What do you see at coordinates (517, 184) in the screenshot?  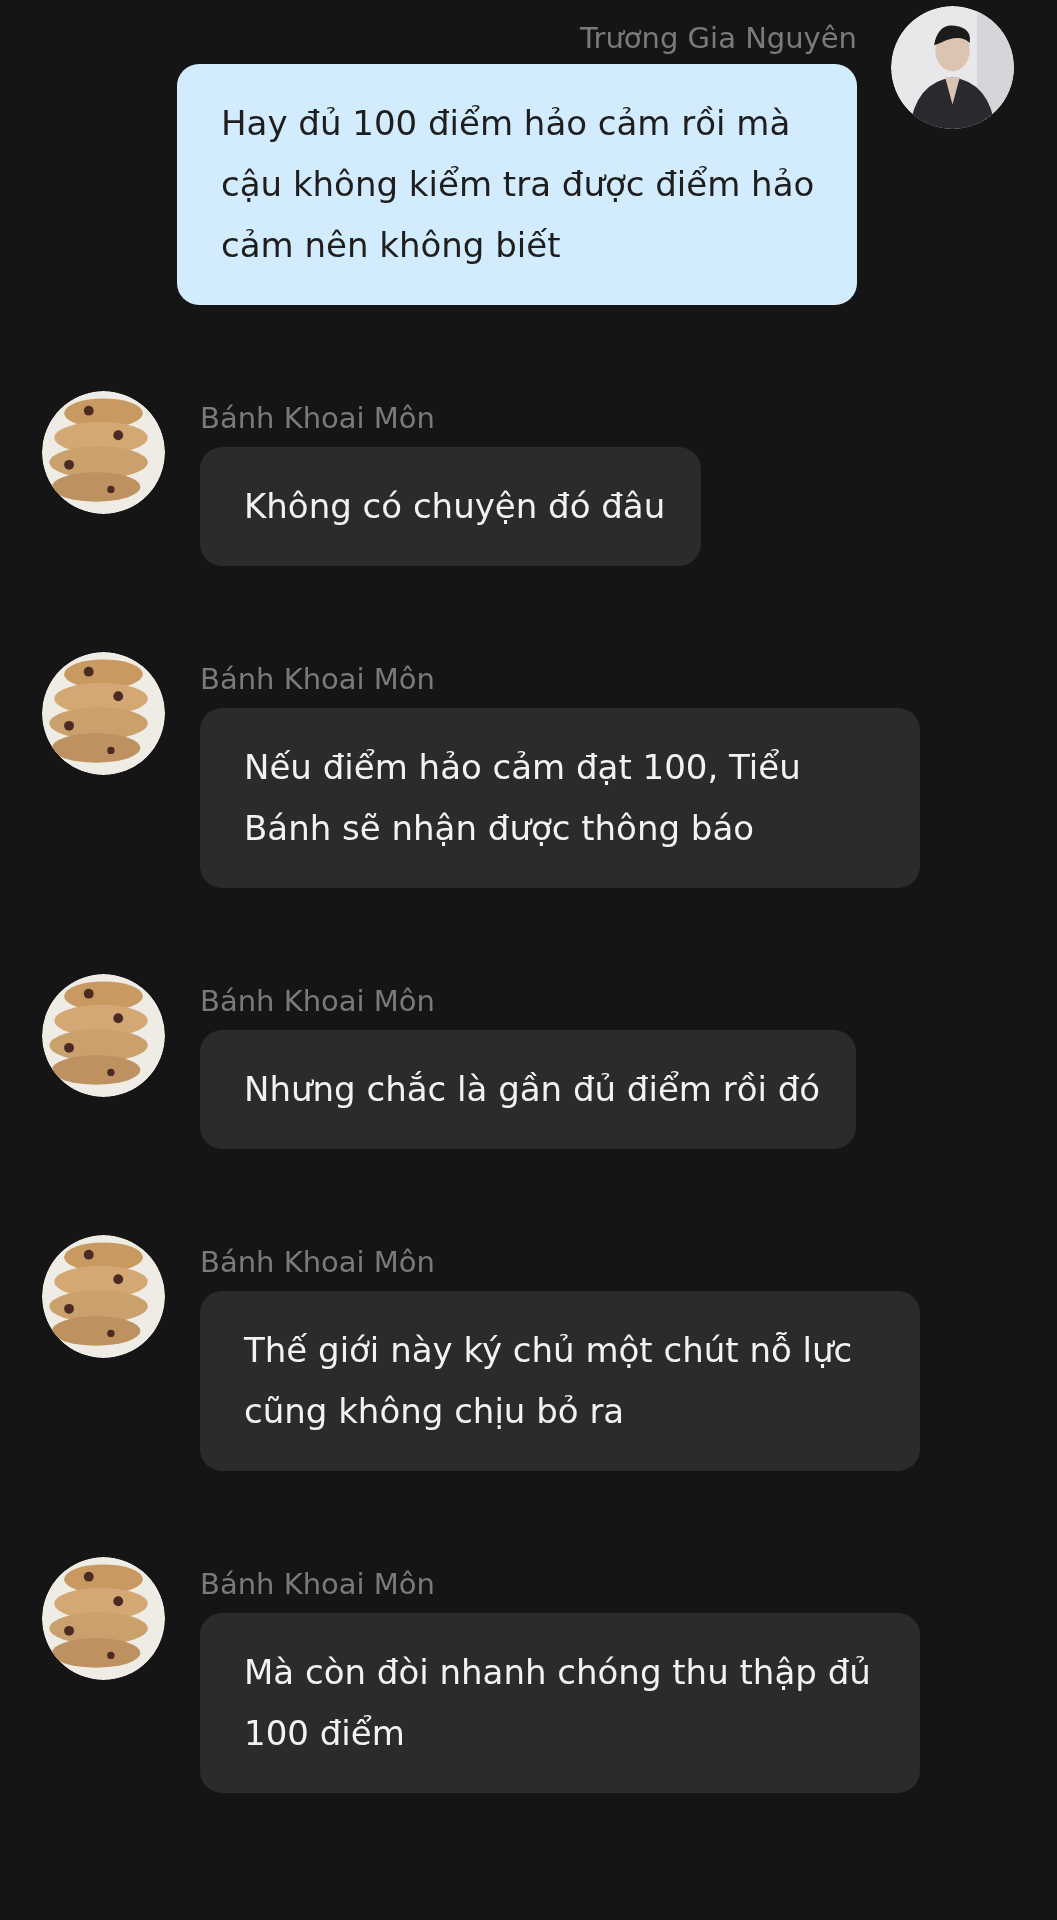 I see `message-bubble: Hay đủ 100 điểm hảo cảm rồi mà cậu không kiểm tra được điểm hảo cảm nên không biết` at bounding box center [517, 184].